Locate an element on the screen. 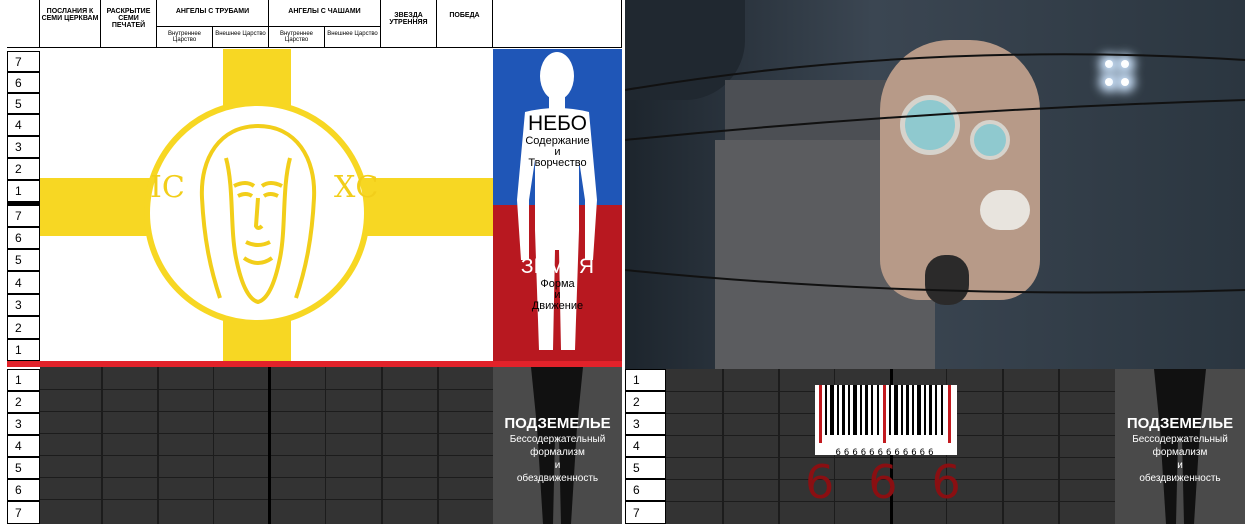 The height and width of the screenshot is (524, 1245). human-figure-icon is located at coordinates (557, 201).